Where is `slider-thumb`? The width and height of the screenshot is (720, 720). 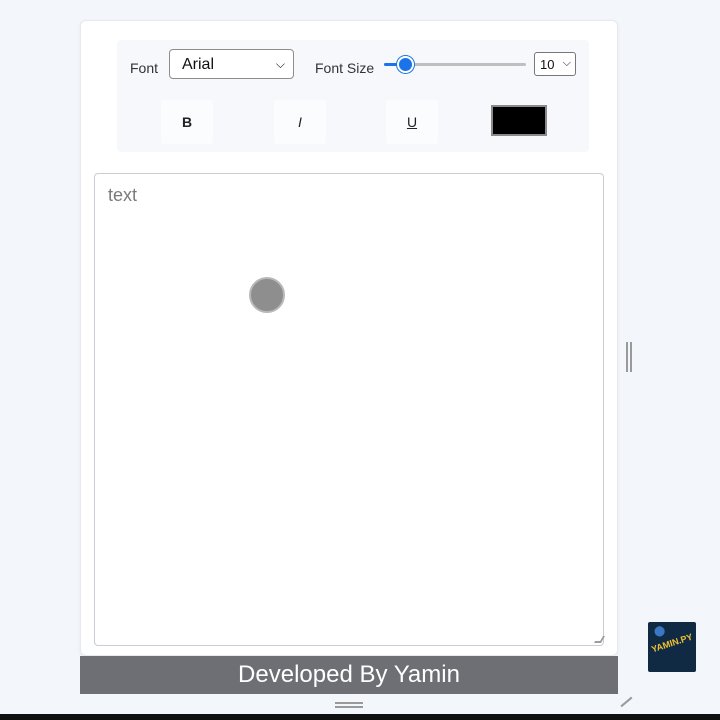 slider-thumb is located at coordinates (405, 64).